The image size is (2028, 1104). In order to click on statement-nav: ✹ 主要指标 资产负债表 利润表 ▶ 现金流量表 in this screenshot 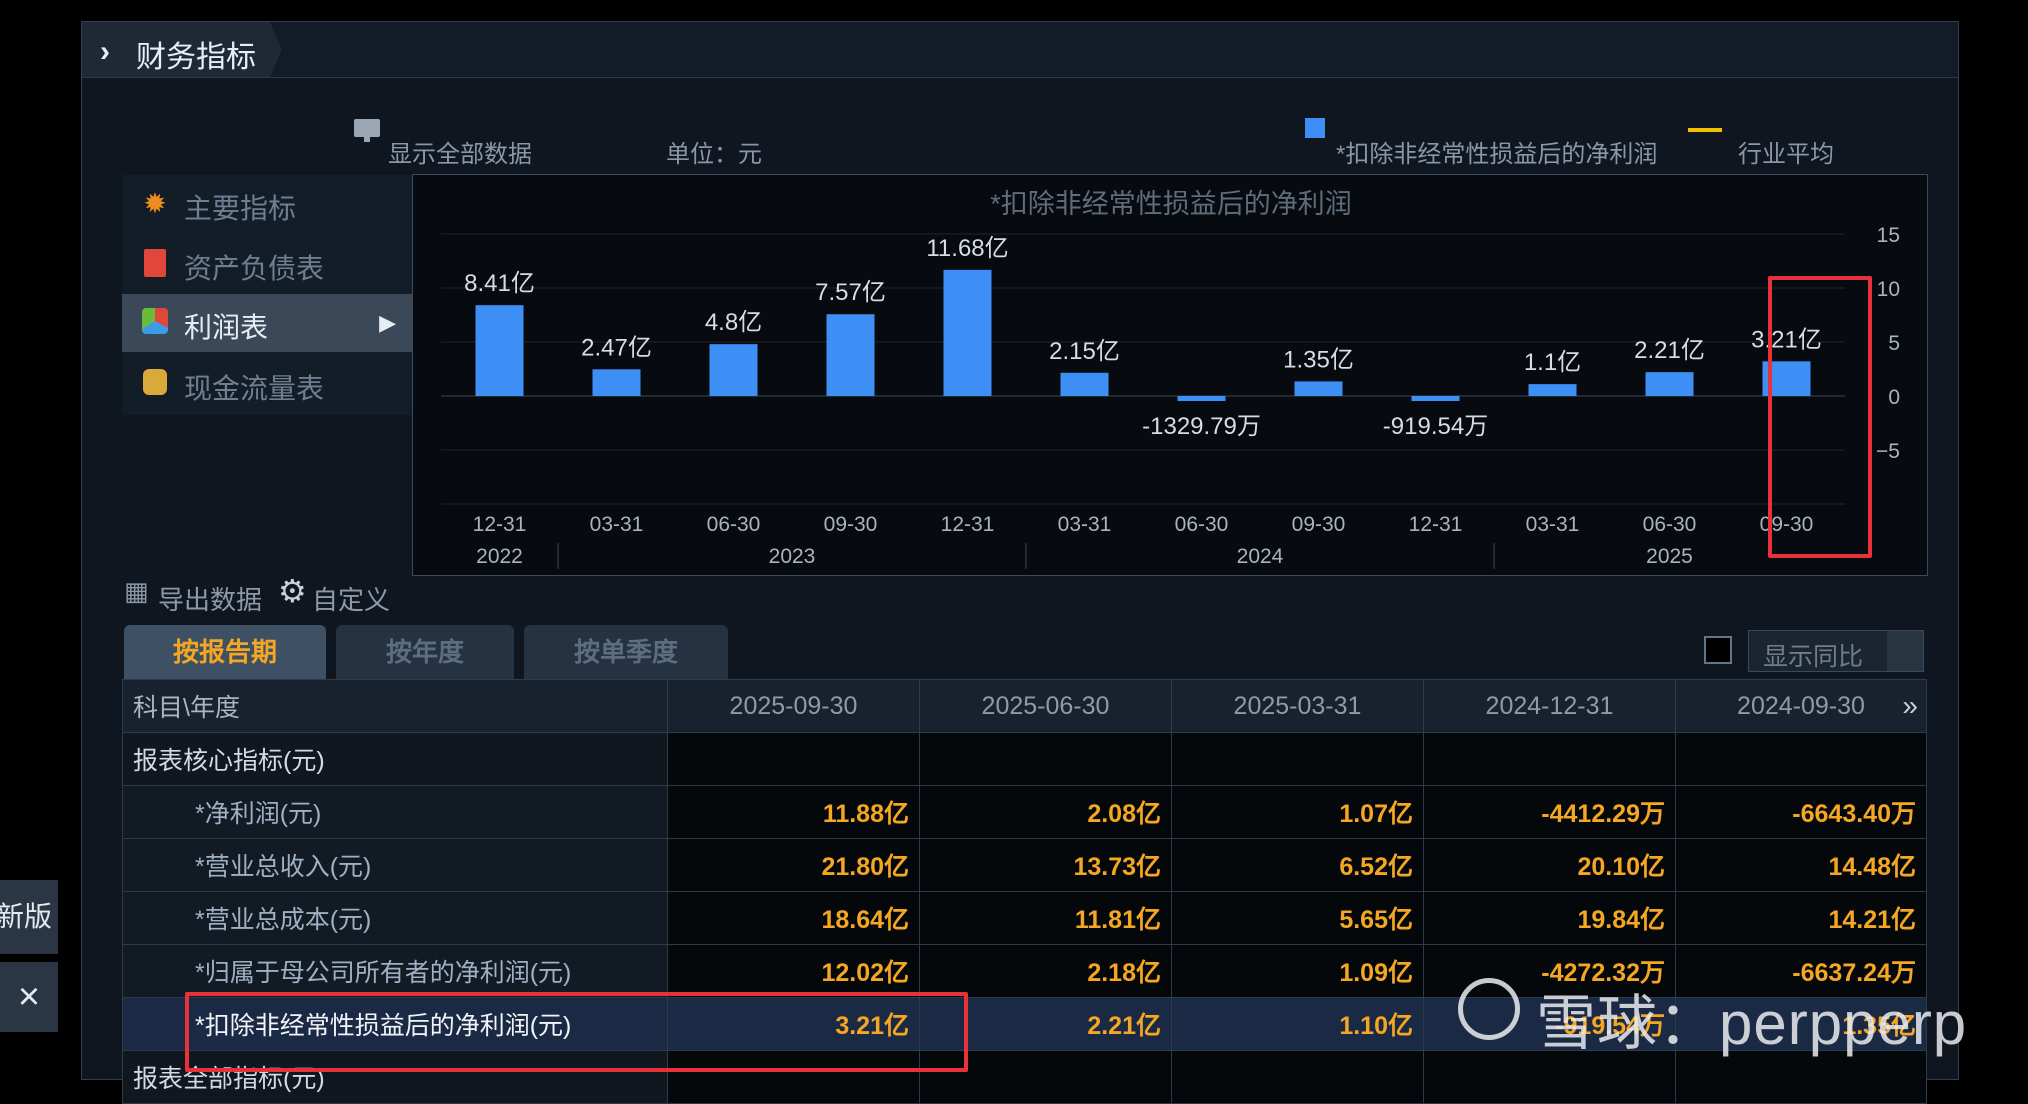, I will do `click(267, 295)`.